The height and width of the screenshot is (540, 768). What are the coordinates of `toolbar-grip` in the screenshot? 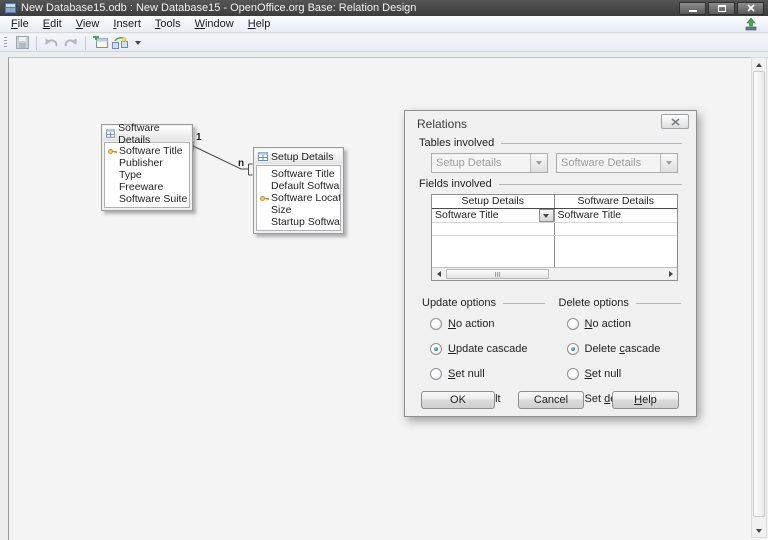 It's located at (5, 42).